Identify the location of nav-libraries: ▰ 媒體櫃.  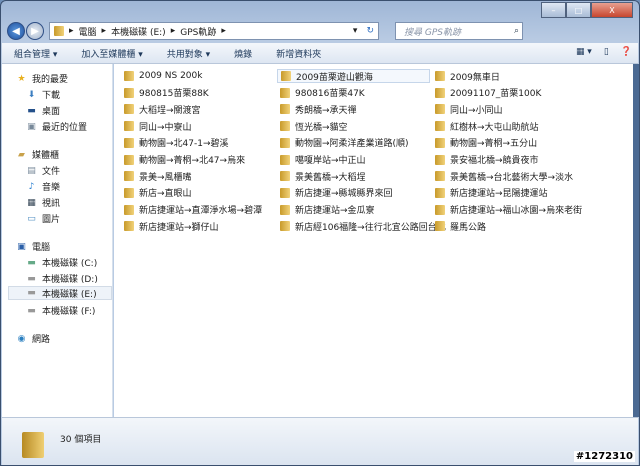
(37, 155).